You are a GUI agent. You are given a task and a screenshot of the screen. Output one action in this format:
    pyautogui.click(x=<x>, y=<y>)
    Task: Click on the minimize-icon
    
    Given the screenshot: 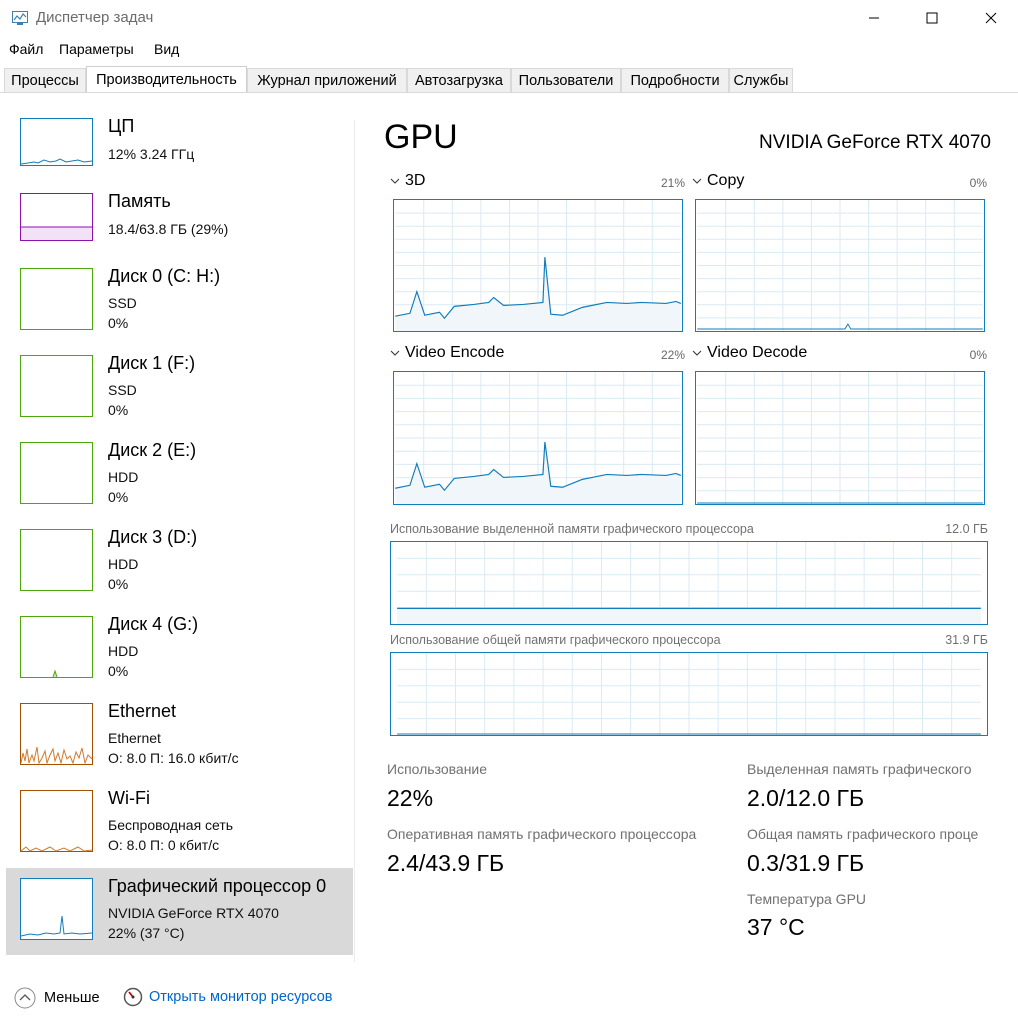 What is the action you would take?
    pyautogui.click(x=874, y=18)
    